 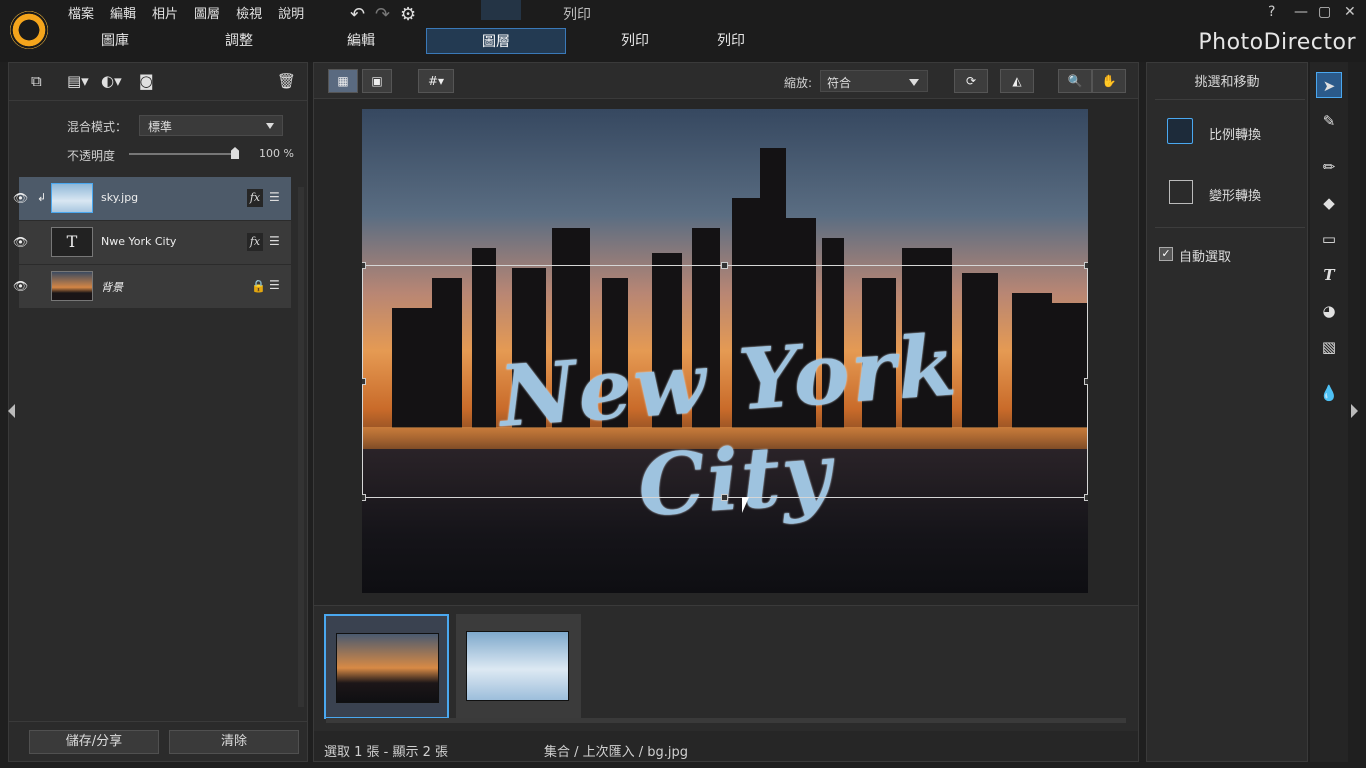 What do you see at coordinates (1324, 12) in the screenshot?
I see `maximize-button: ▢` at bounding box center [1324, 12].